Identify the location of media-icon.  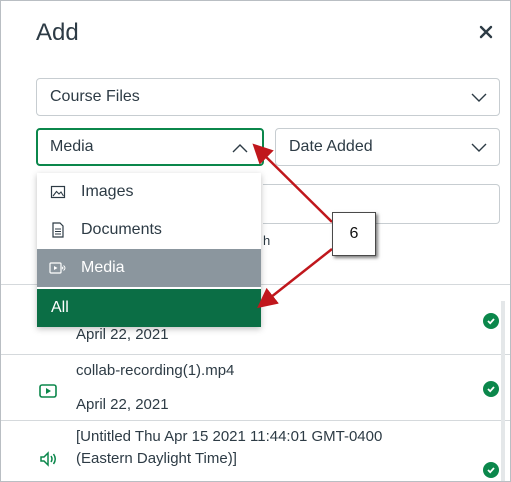
(58, 268).